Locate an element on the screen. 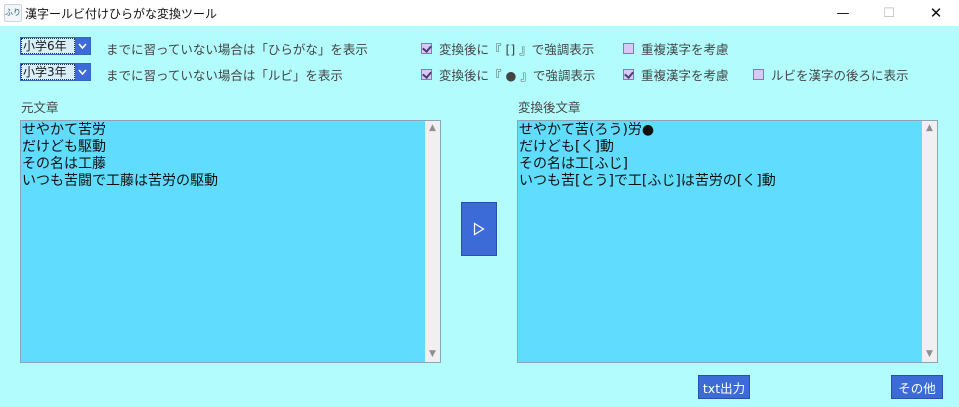 The image size is (959, 407). source-scrollbar: ▲ ▼ is located at coordinates (432, 241).